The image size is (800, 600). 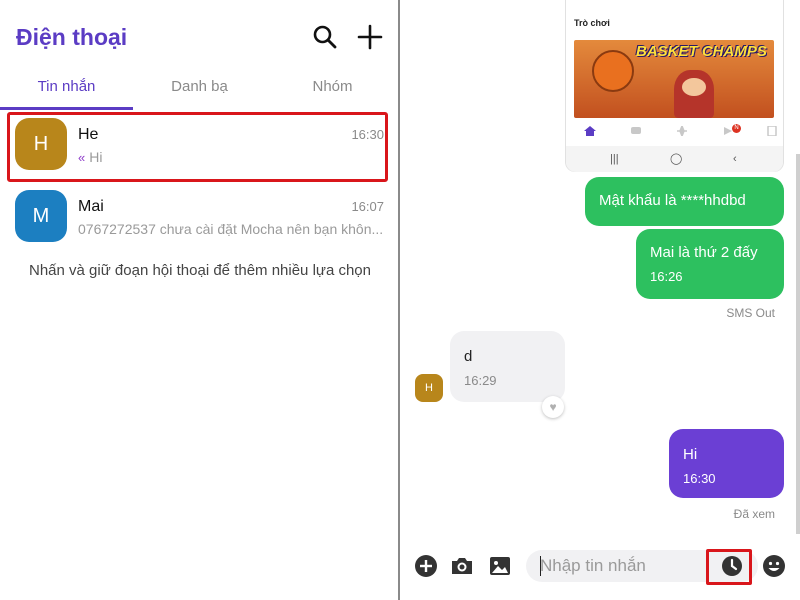 What do you see at coordinates (507, 366) in the screenshot?
I see `incoming-message: d 16:29` at bounding box center [507, 366].